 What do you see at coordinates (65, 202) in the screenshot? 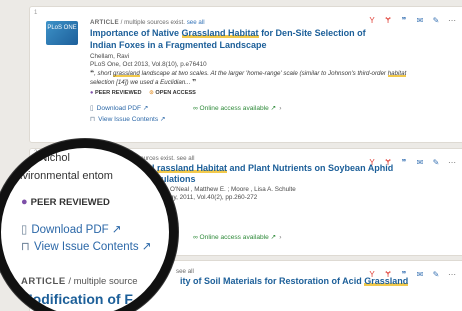
I see `magnified-peer-reviewed-badge: ● PEER REVIEWED` at bounding box center [65, 202].